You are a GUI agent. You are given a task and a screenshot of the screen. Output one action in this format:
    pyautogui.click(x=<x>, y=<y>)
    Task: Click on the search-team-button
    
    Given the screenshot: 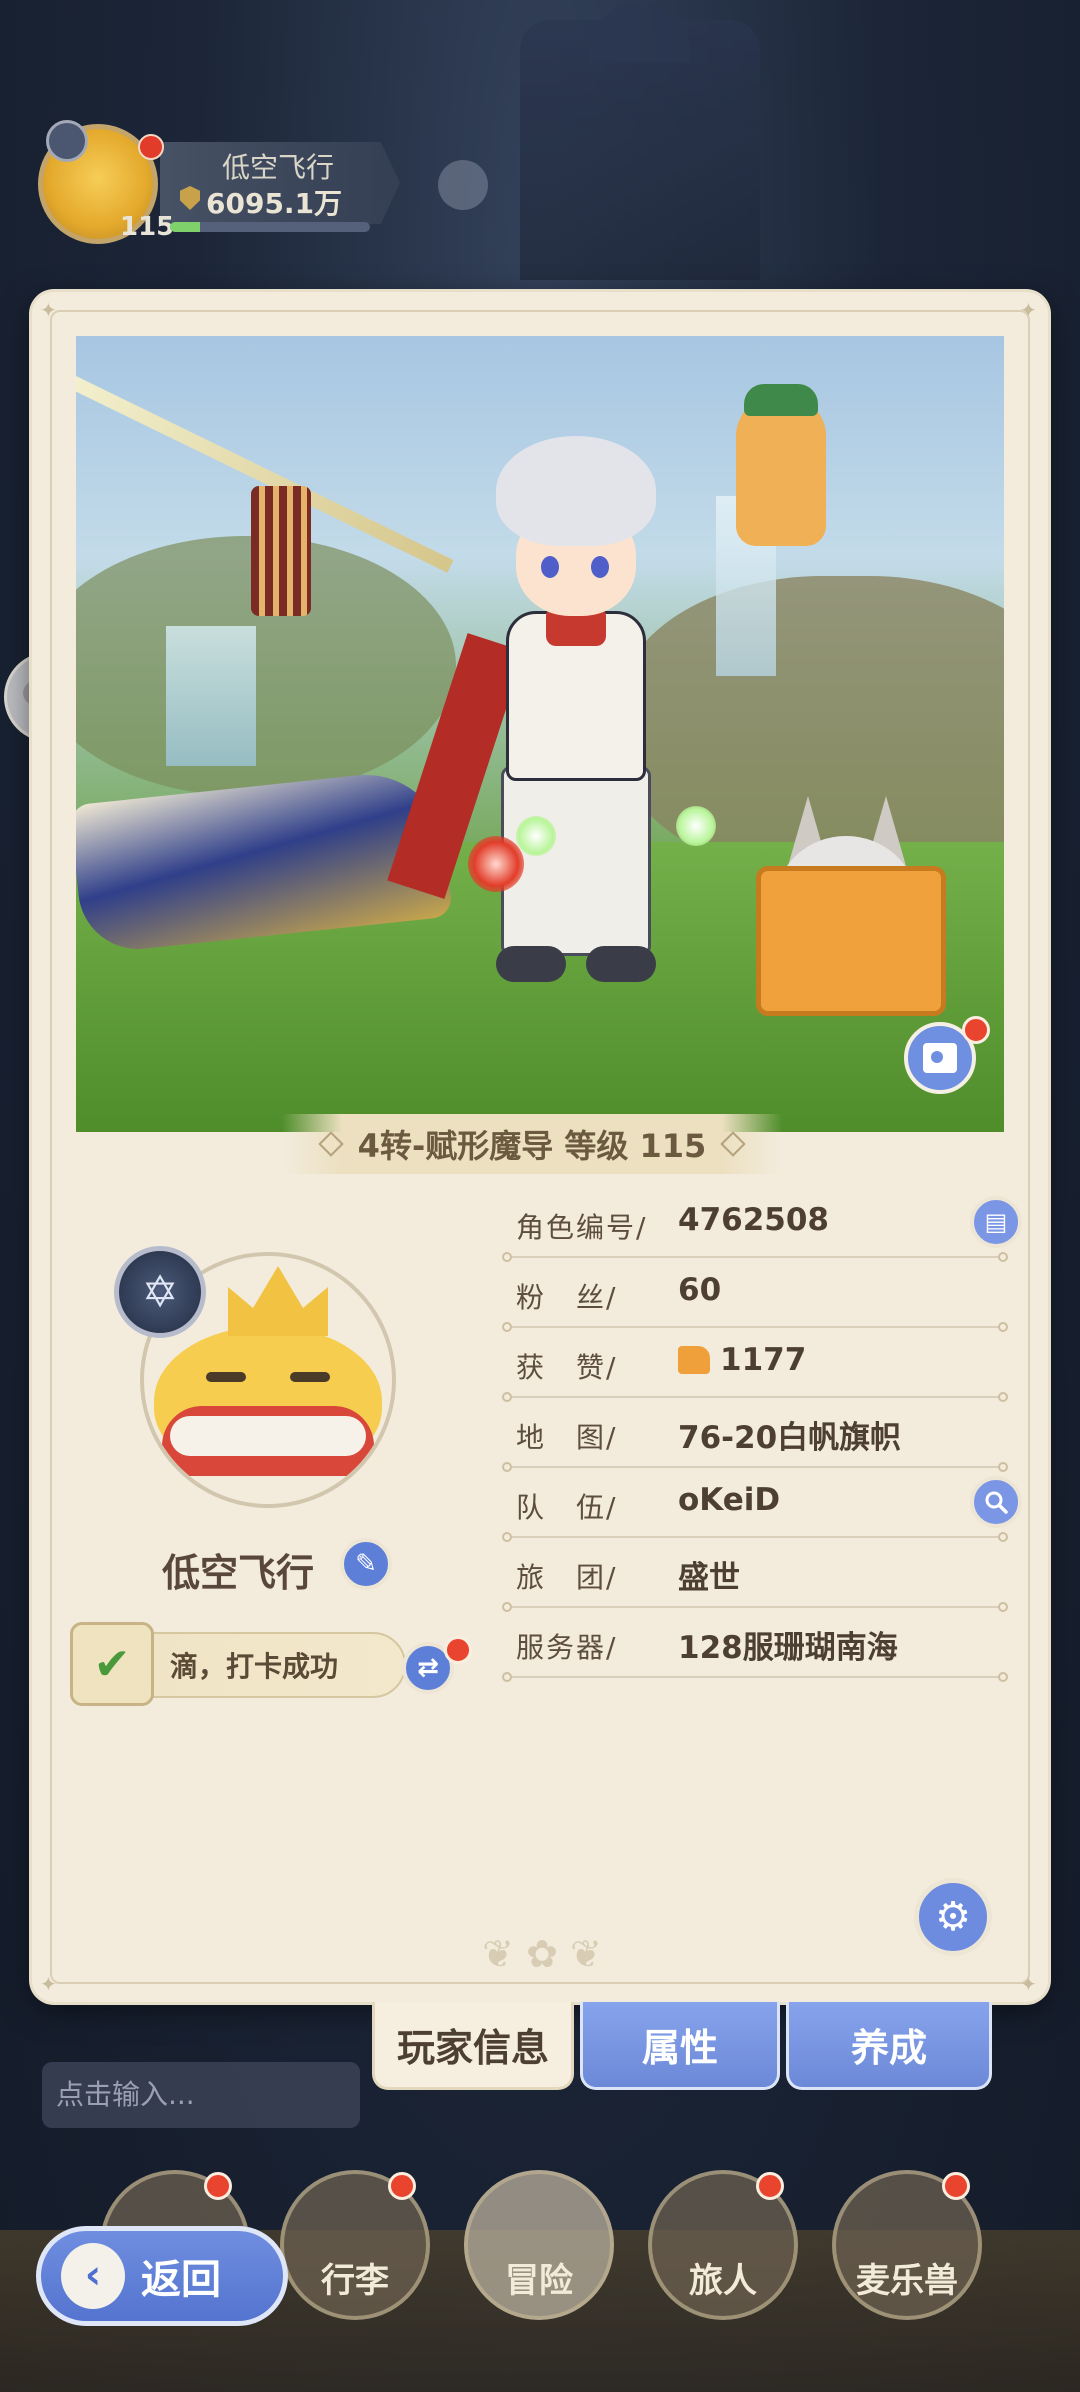 What is the action you would take?
    pyautogui.click(x=996, y=1502)
    